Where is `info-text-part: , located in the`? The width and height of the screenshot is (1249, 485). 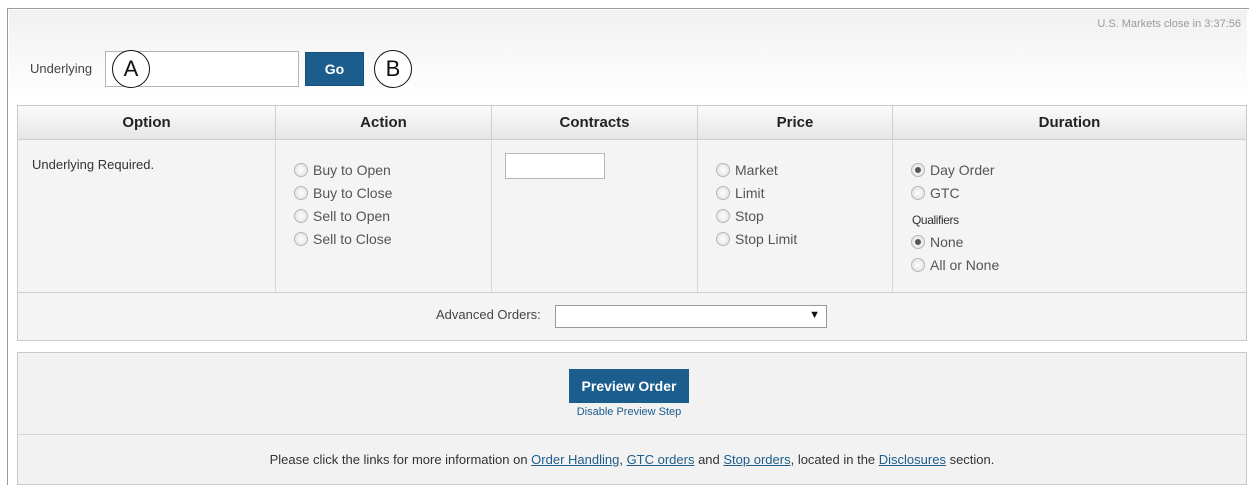
info-text-part: , located in the is located at coordinates (834, 459).